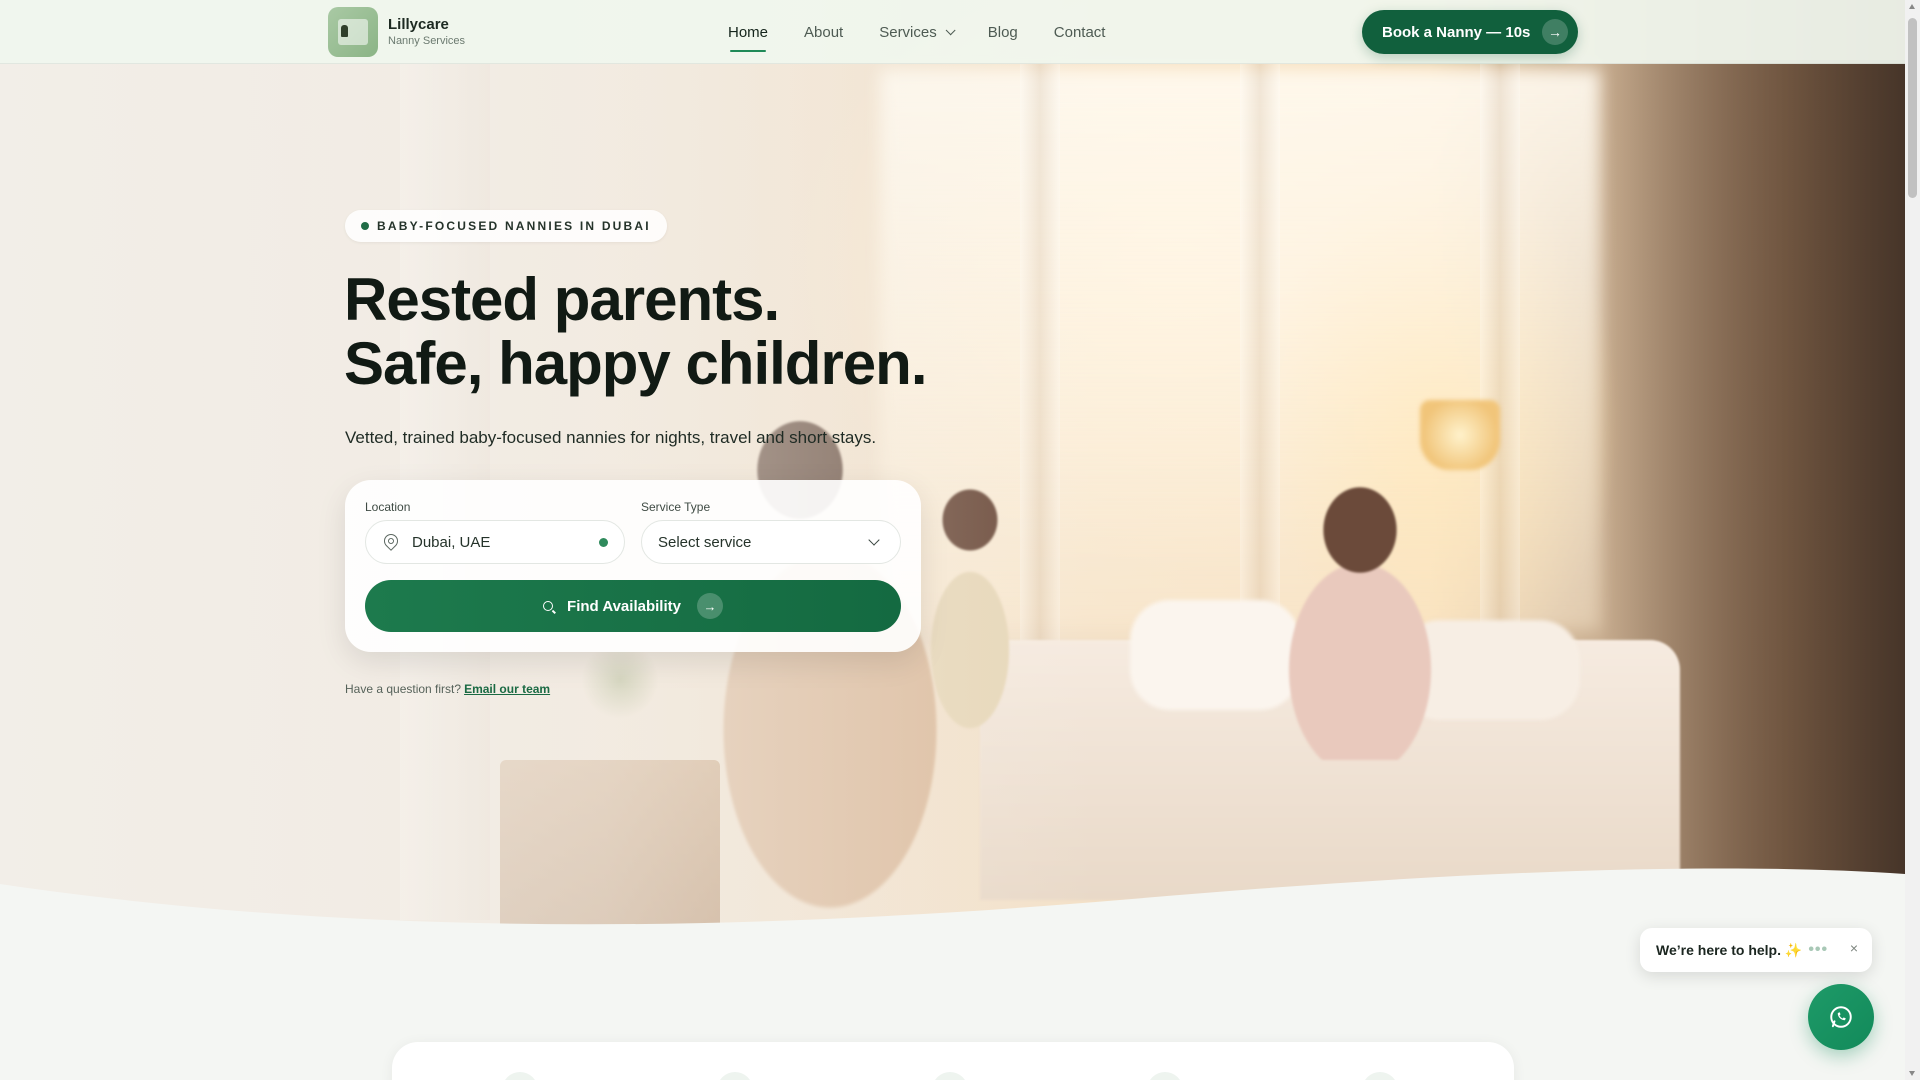 This screenshot has height=1080, width=1920. Describe the element at coordinates (1080, 32) in the screenshot. I see `nav-item-contact: Contact` at that location.